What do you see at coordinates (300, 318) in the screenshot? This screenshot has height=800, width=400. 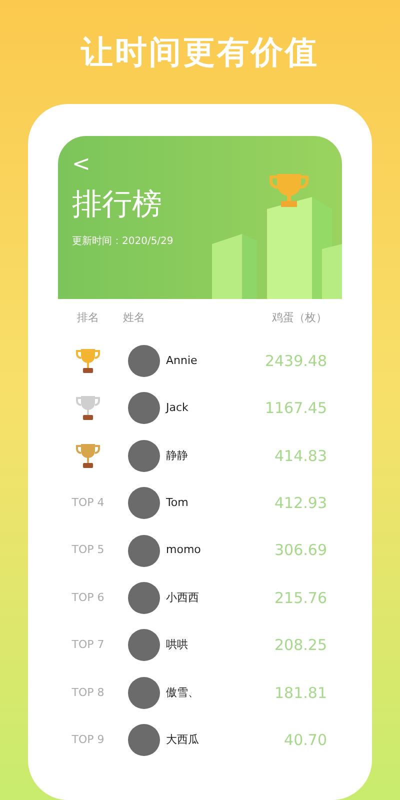 I see `column-header: 鸡蛋（枚）` at bounding box center [300, 318].